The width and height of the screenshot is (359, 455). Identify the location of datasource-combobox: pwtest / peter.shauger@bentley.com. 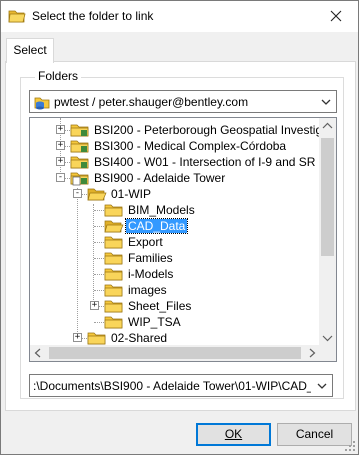
(183, 101).